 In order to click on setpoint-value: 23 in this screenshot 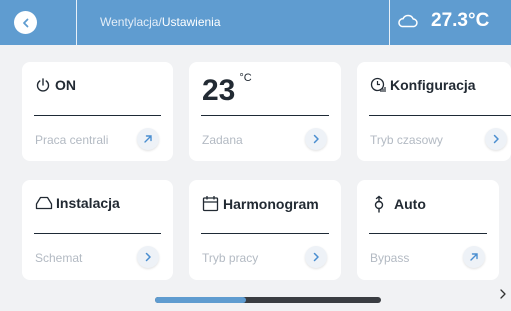, I will do `click(219, 90)`.